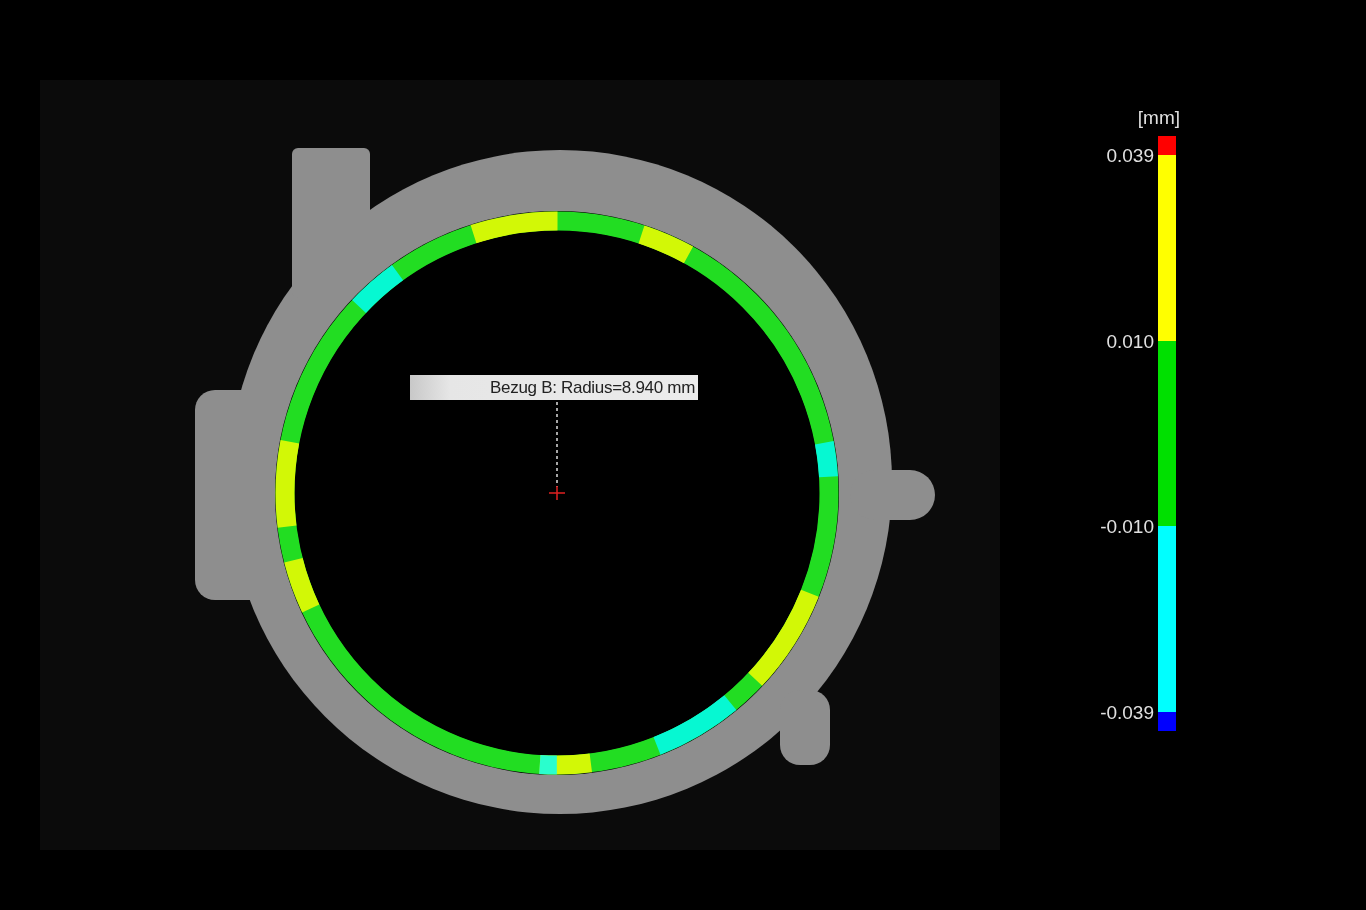 Image resolution: width=1366 pixels, height=910 pixels. What do you see at coordinates (554, 387) in the screenshot?
I see `radius-annotation: Bezug B: Radius=8.940 mm` at bounding box center [554, 387].